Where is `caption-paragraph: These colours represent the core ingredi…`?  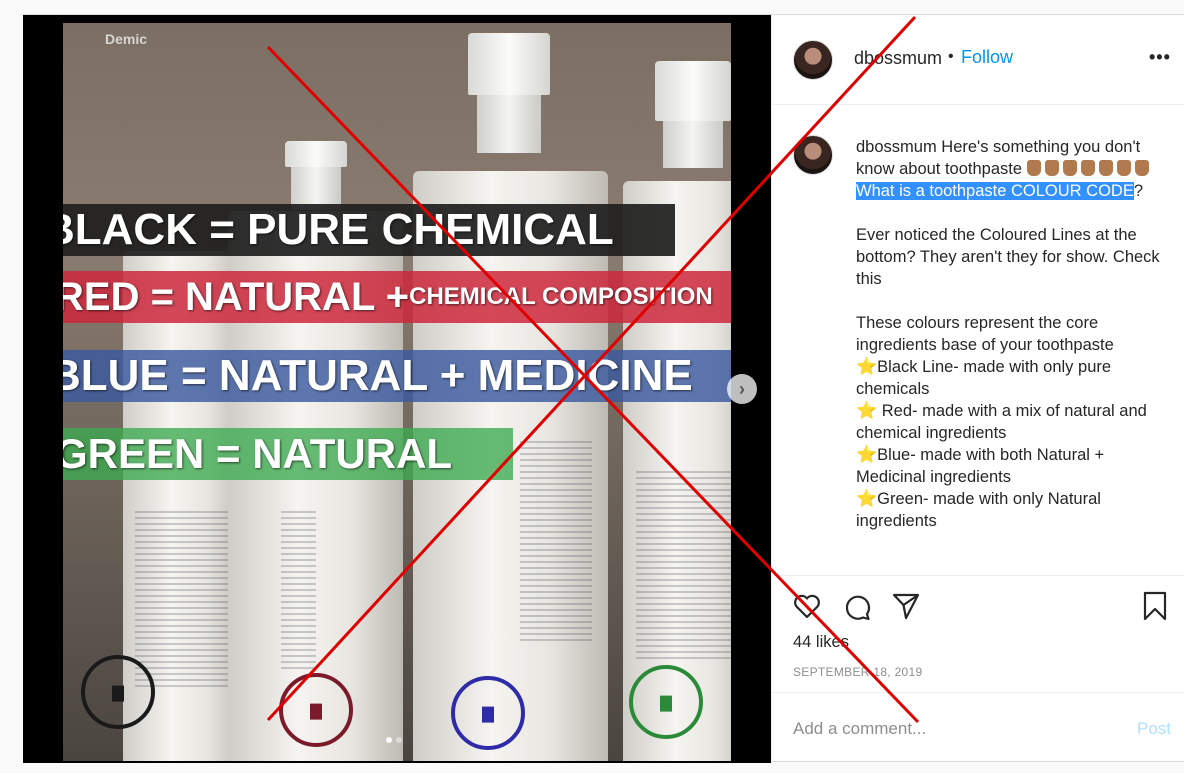
caption-paragraph: These colours represent the core ingredi… is located at coordinates (985, 334).